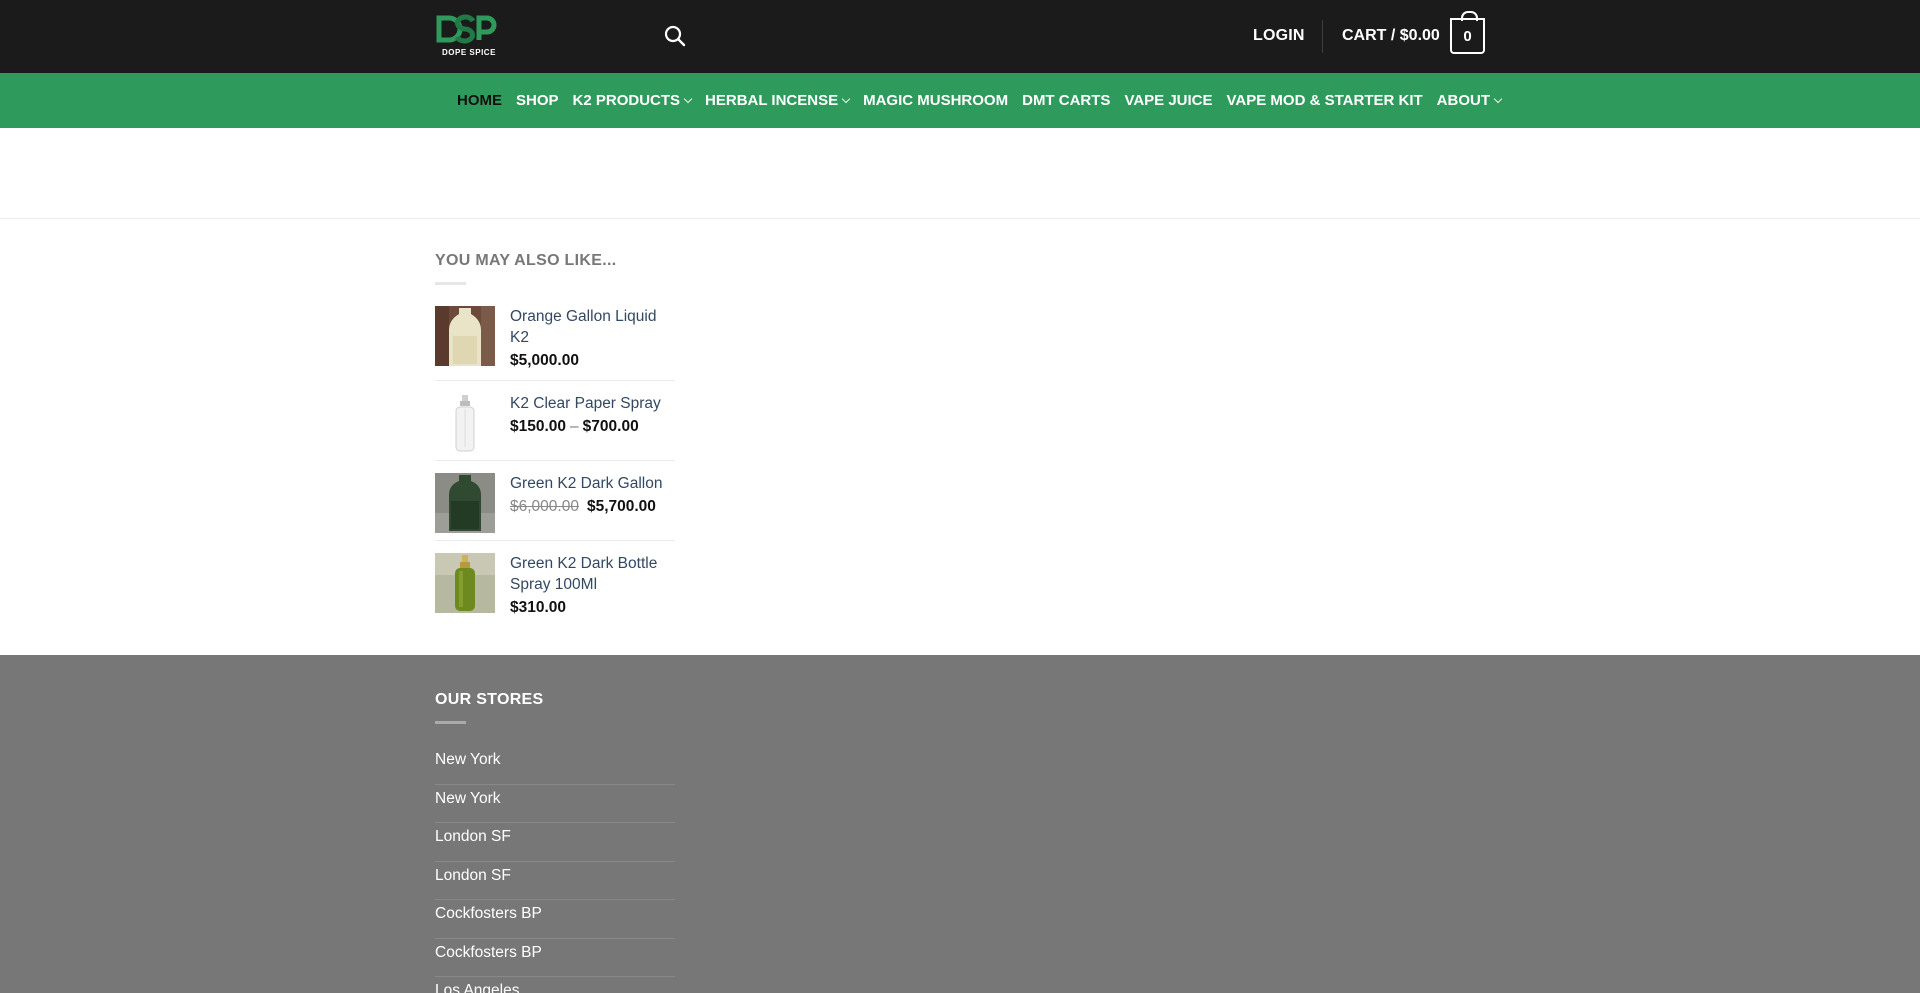  What do you see at coordinates (469, 52) in the screenshot?
I see `logo-text: DOPE SPICE` at bounding box center [469, 52].